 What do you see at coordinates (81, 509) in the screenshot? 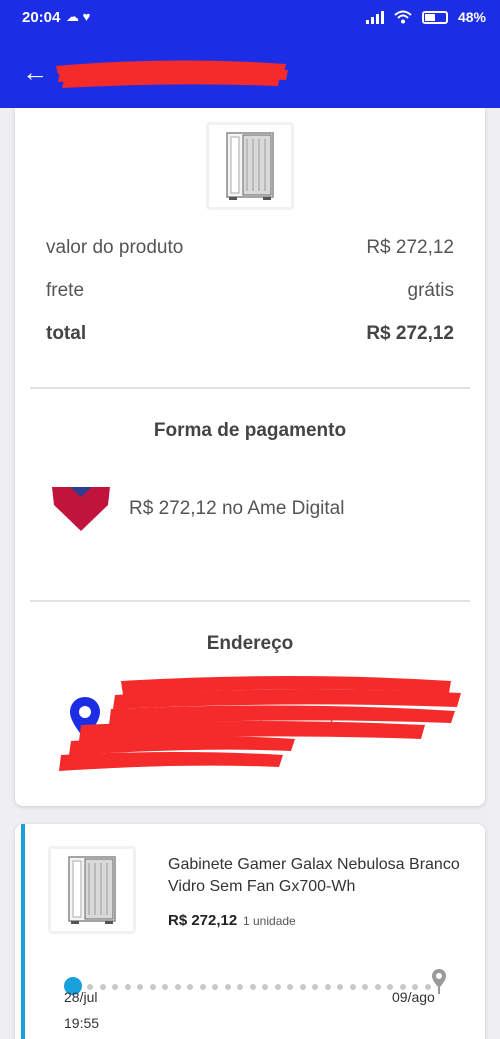
I see `ame-digital-logo-icon` at bounding box center [81, 509].